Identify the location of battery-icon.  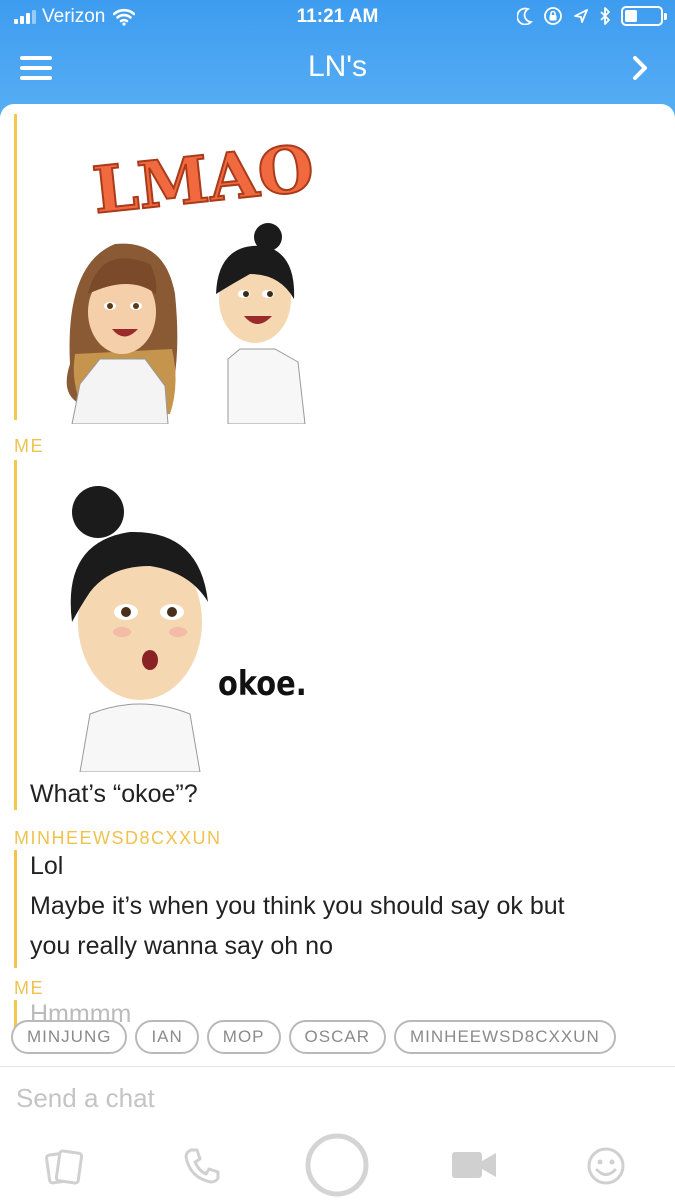
(644, 16).